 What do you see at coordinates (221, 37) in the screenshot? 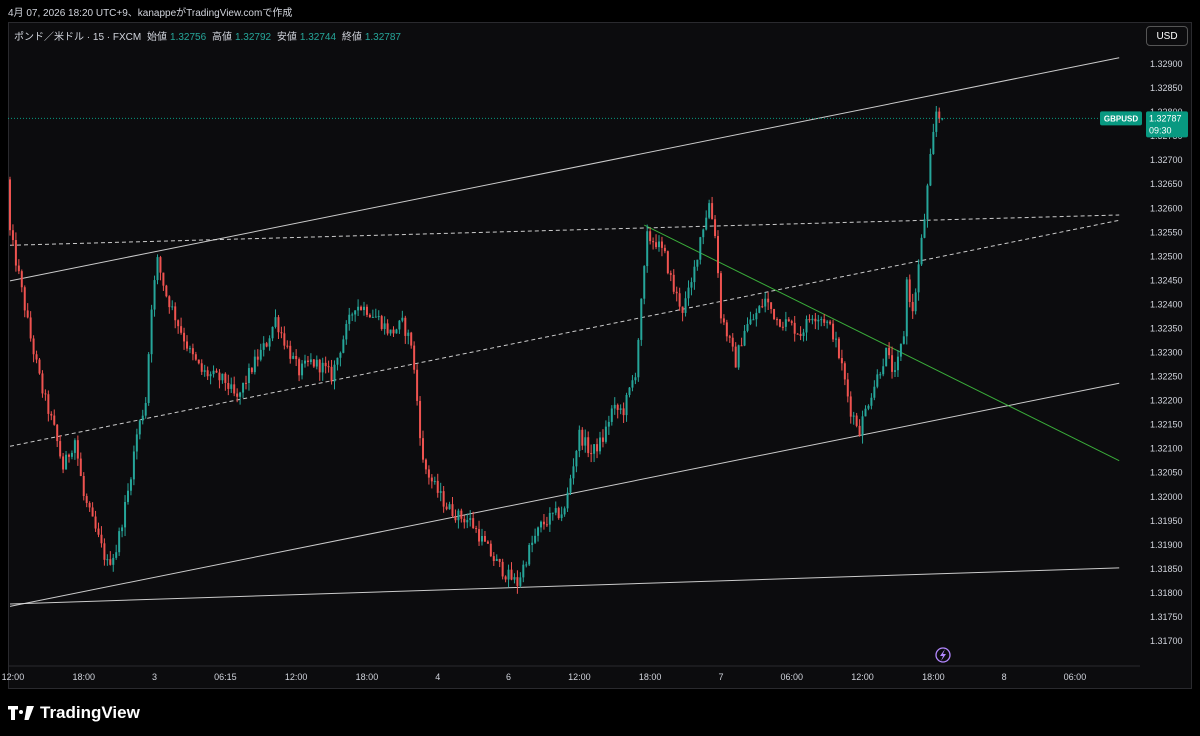
I see `high-label: 高値` at bounding box center [221, 37].